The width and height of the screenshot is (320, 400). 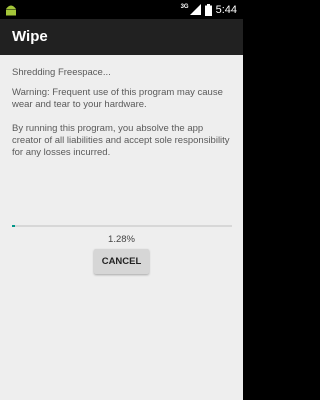 I want to click on battery-icon, so click(x=208, y=9).